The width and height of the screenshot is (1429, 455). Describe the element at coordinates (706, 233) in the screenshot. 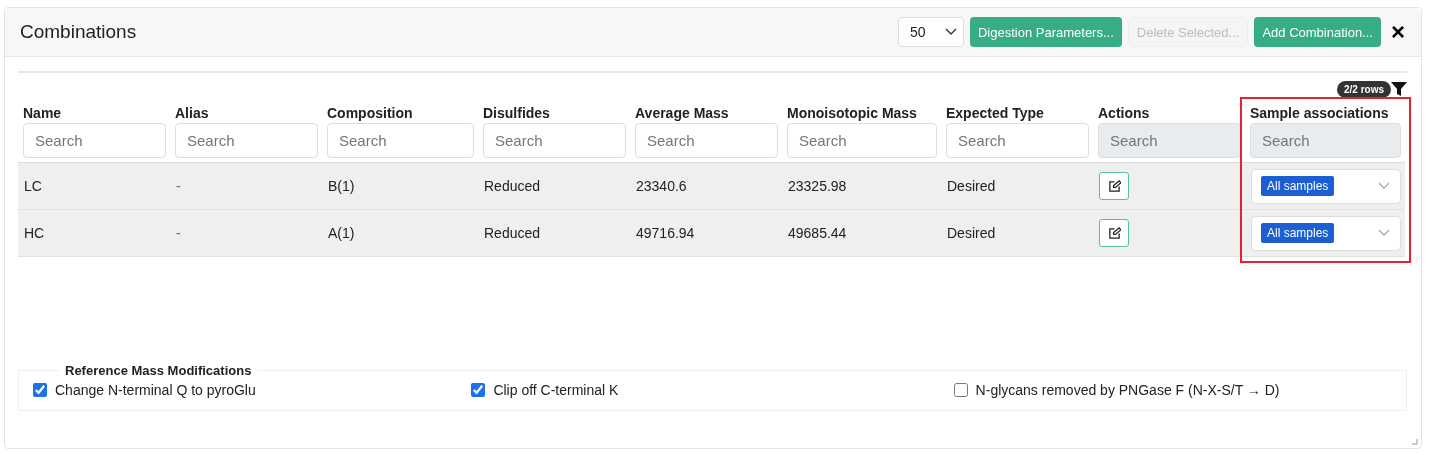

I see `table-cell: 49716.94` at that location.